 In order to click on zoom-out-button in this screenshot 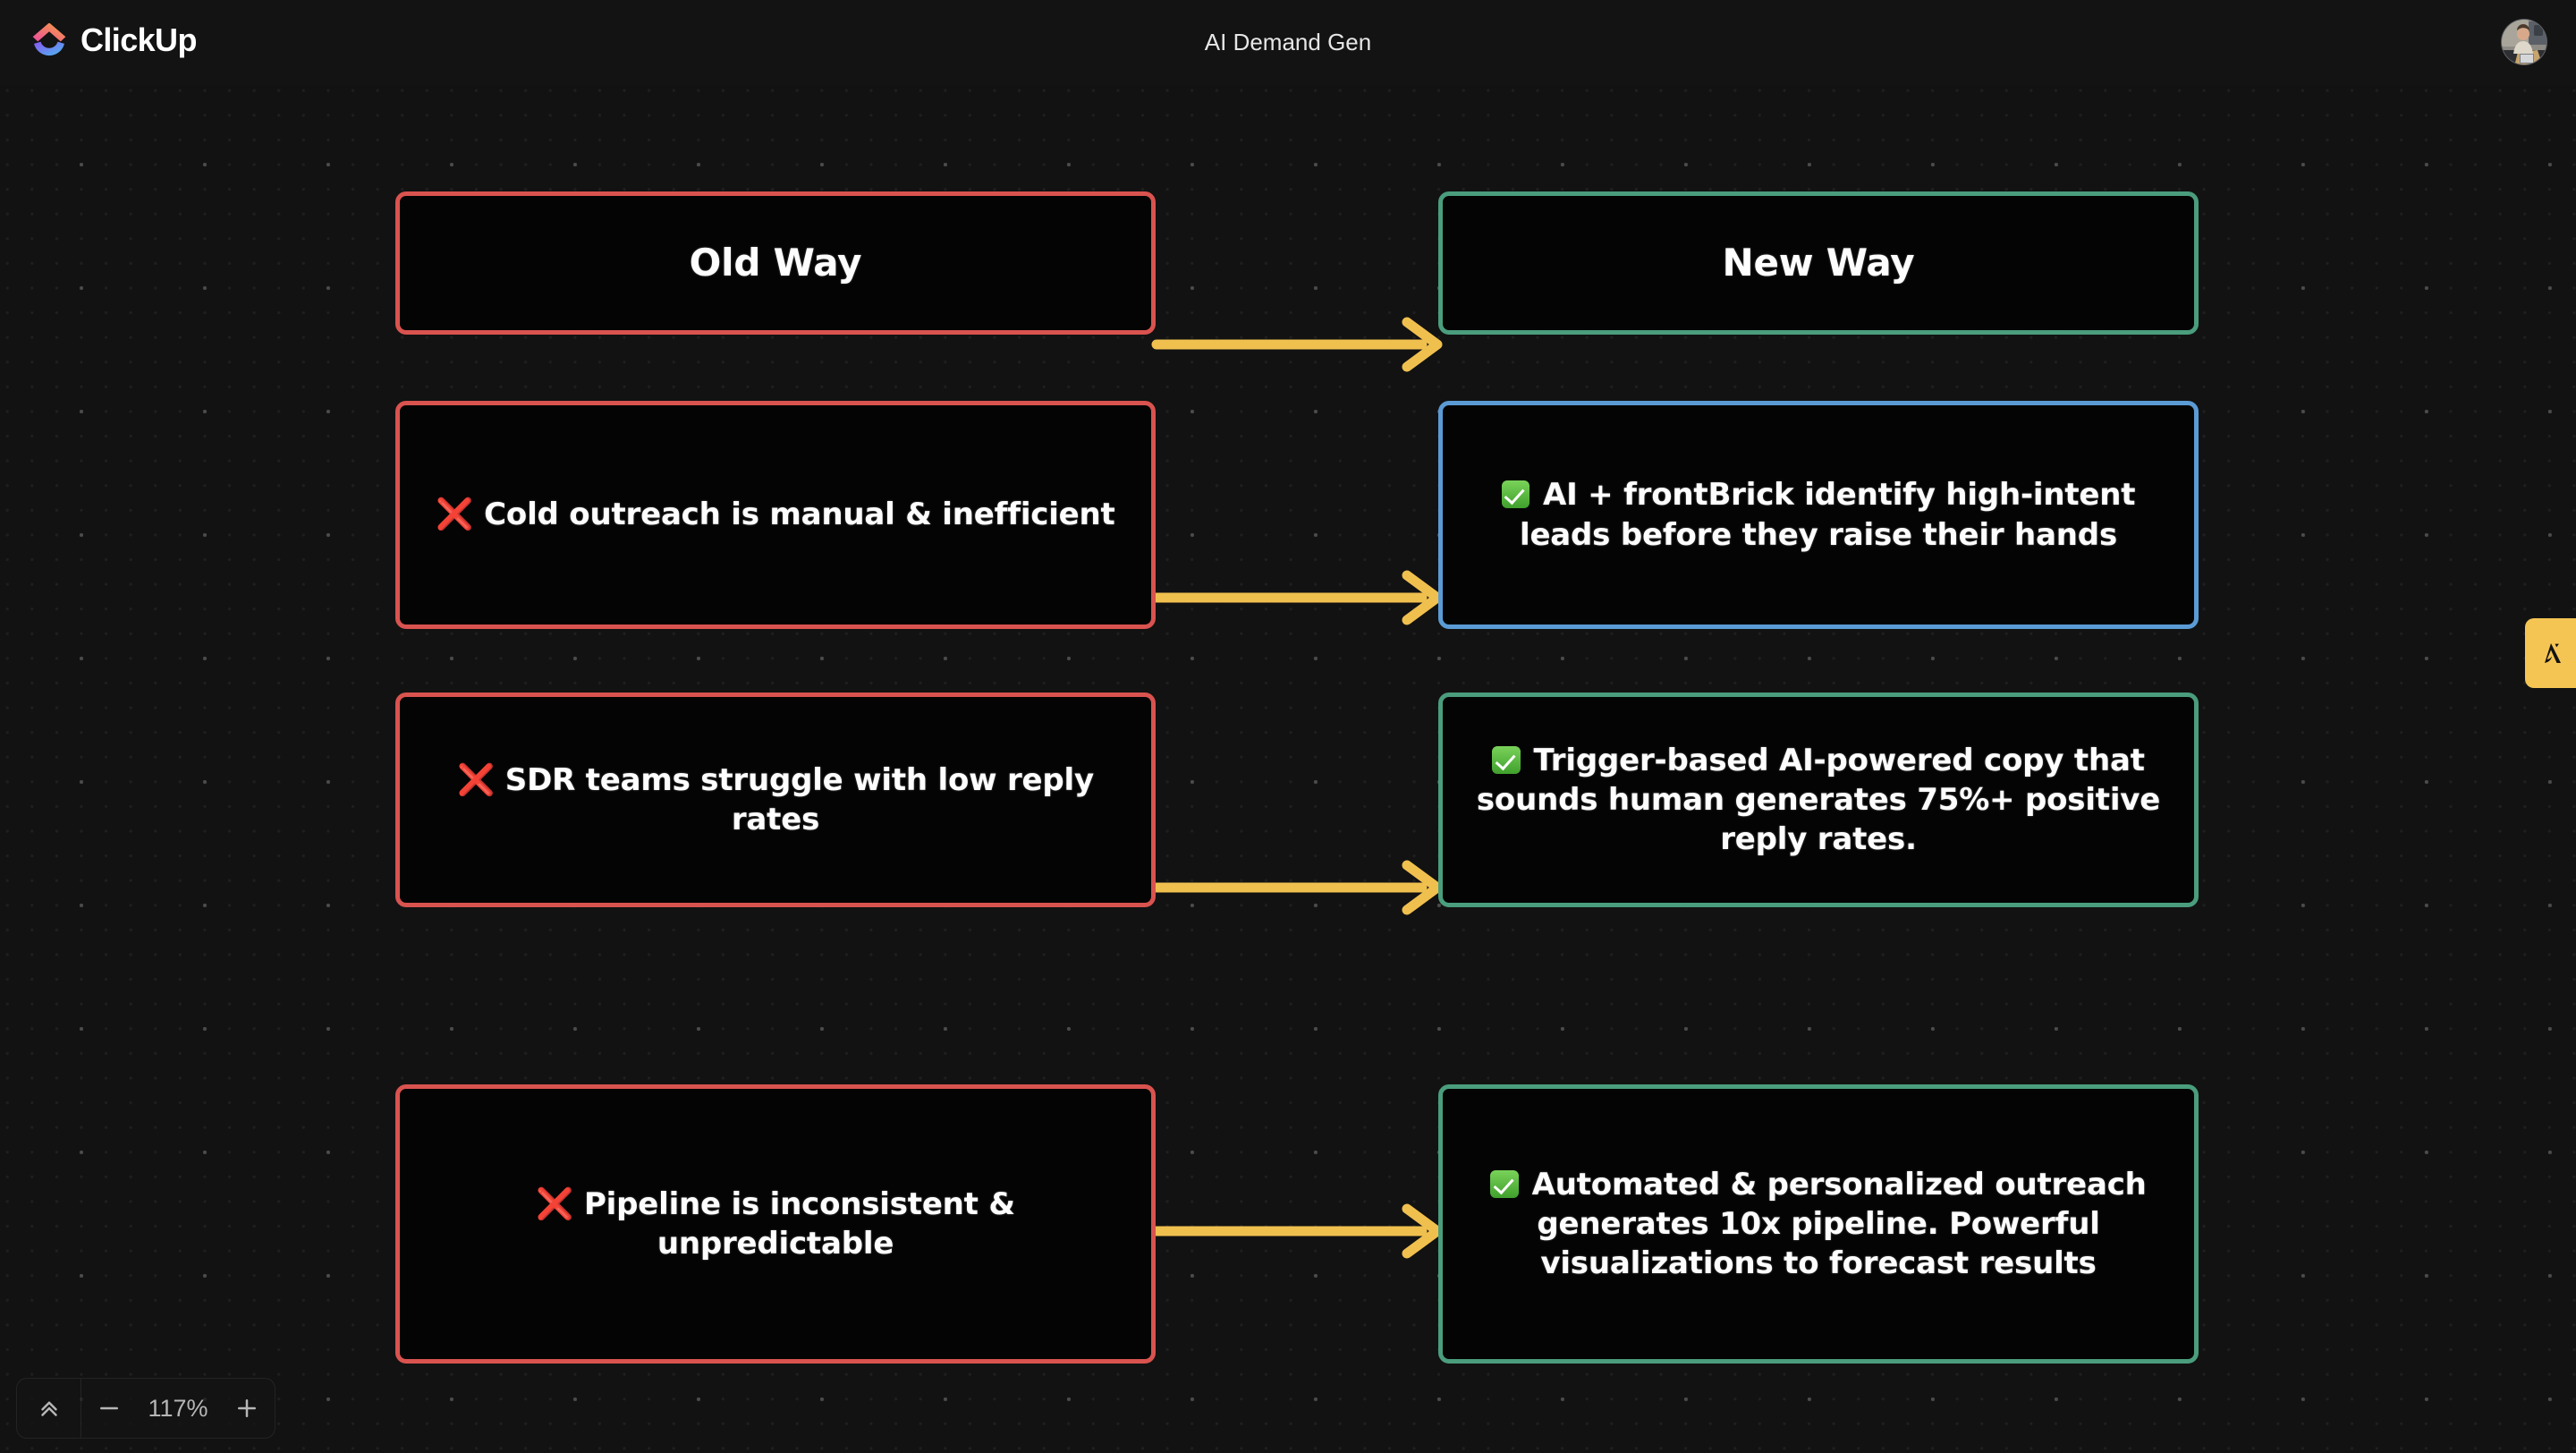, I will do `click(109, 1408)`.